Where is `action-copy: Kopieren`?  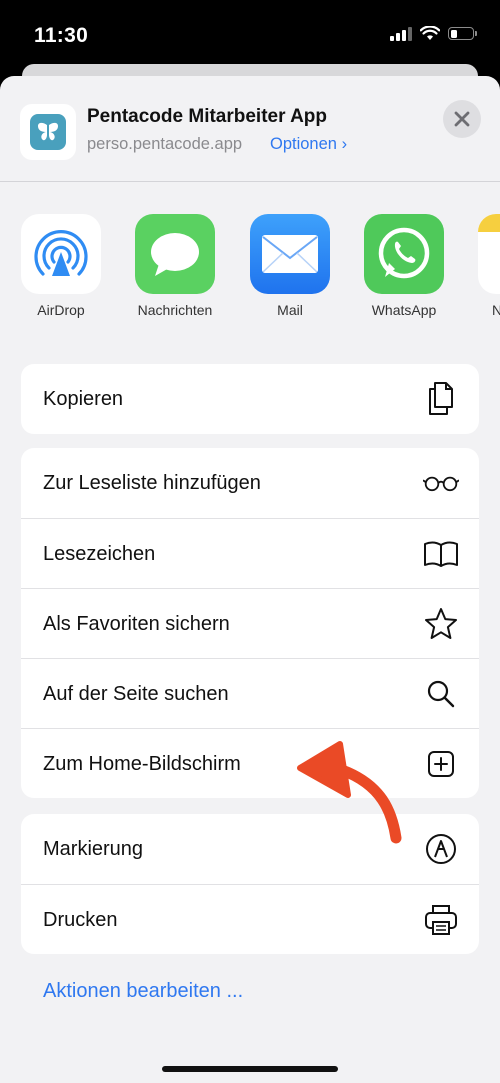
action-copy: Kopieren is located at coordinates (250, 399).